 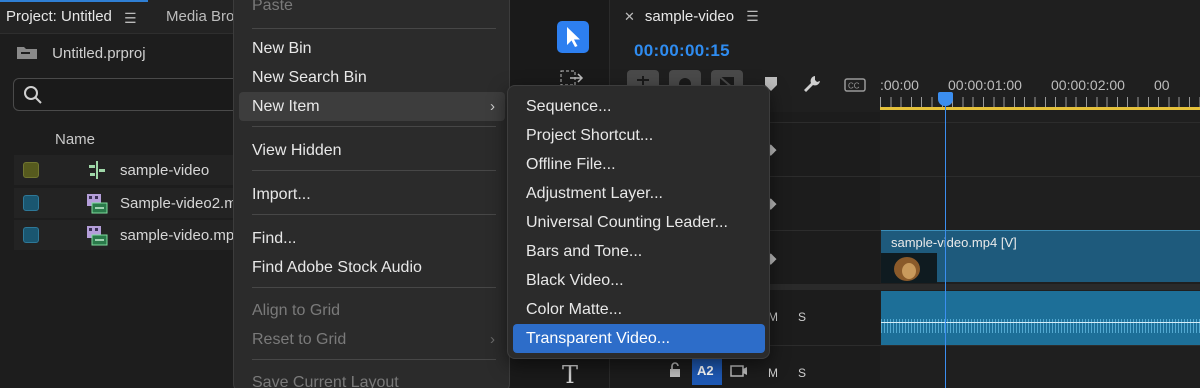 What do you see at coordinates (177, 235) in the screenshot?
I see `project-item-label: sample-video.mp` at bounding box center [177, 235].